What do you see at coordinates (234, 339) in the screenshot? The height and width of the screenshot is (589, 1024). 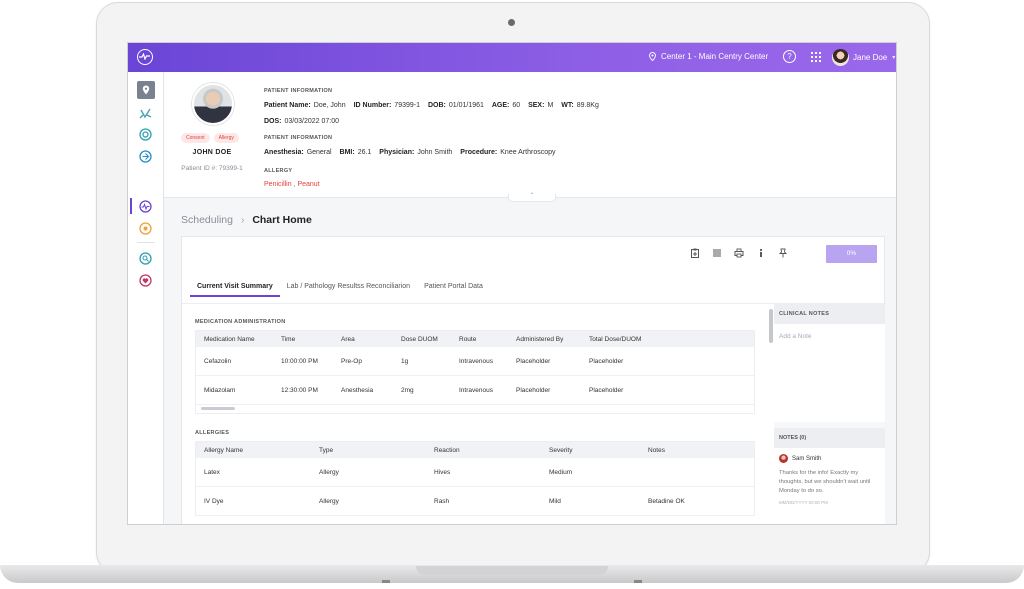 I see `column-header: Medication Name` at bounding box center [234, 339].